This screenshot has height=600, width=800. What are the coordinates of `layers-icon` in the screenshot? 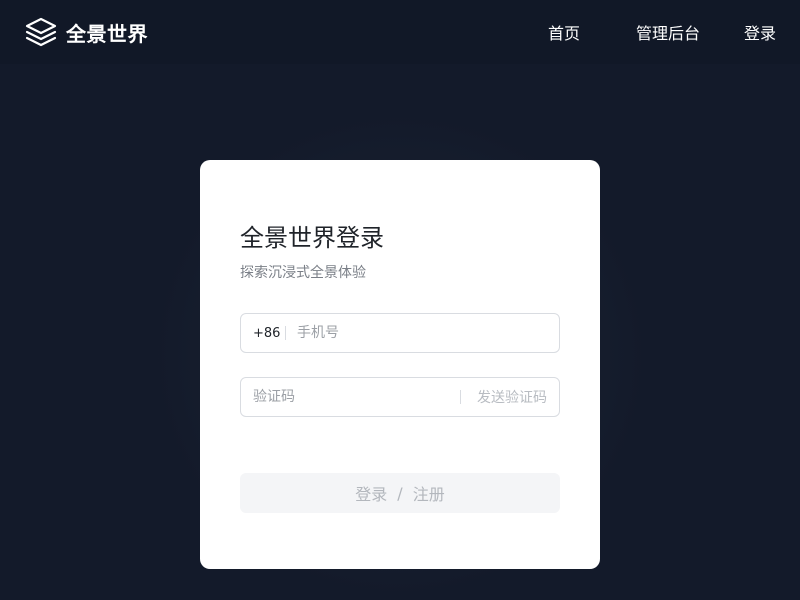 It's located at (41, 32).